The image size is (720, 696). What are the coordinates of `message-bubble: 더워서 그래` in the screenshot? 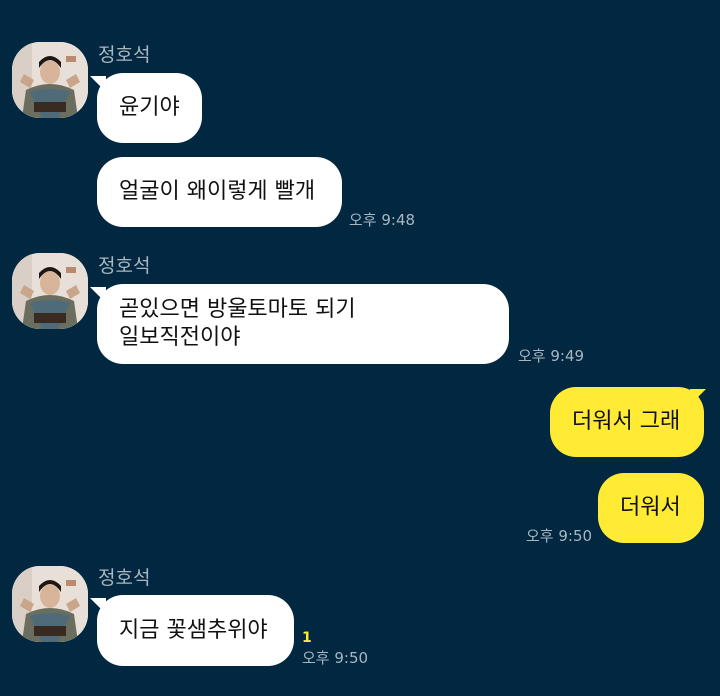 It's located at (627, 422).